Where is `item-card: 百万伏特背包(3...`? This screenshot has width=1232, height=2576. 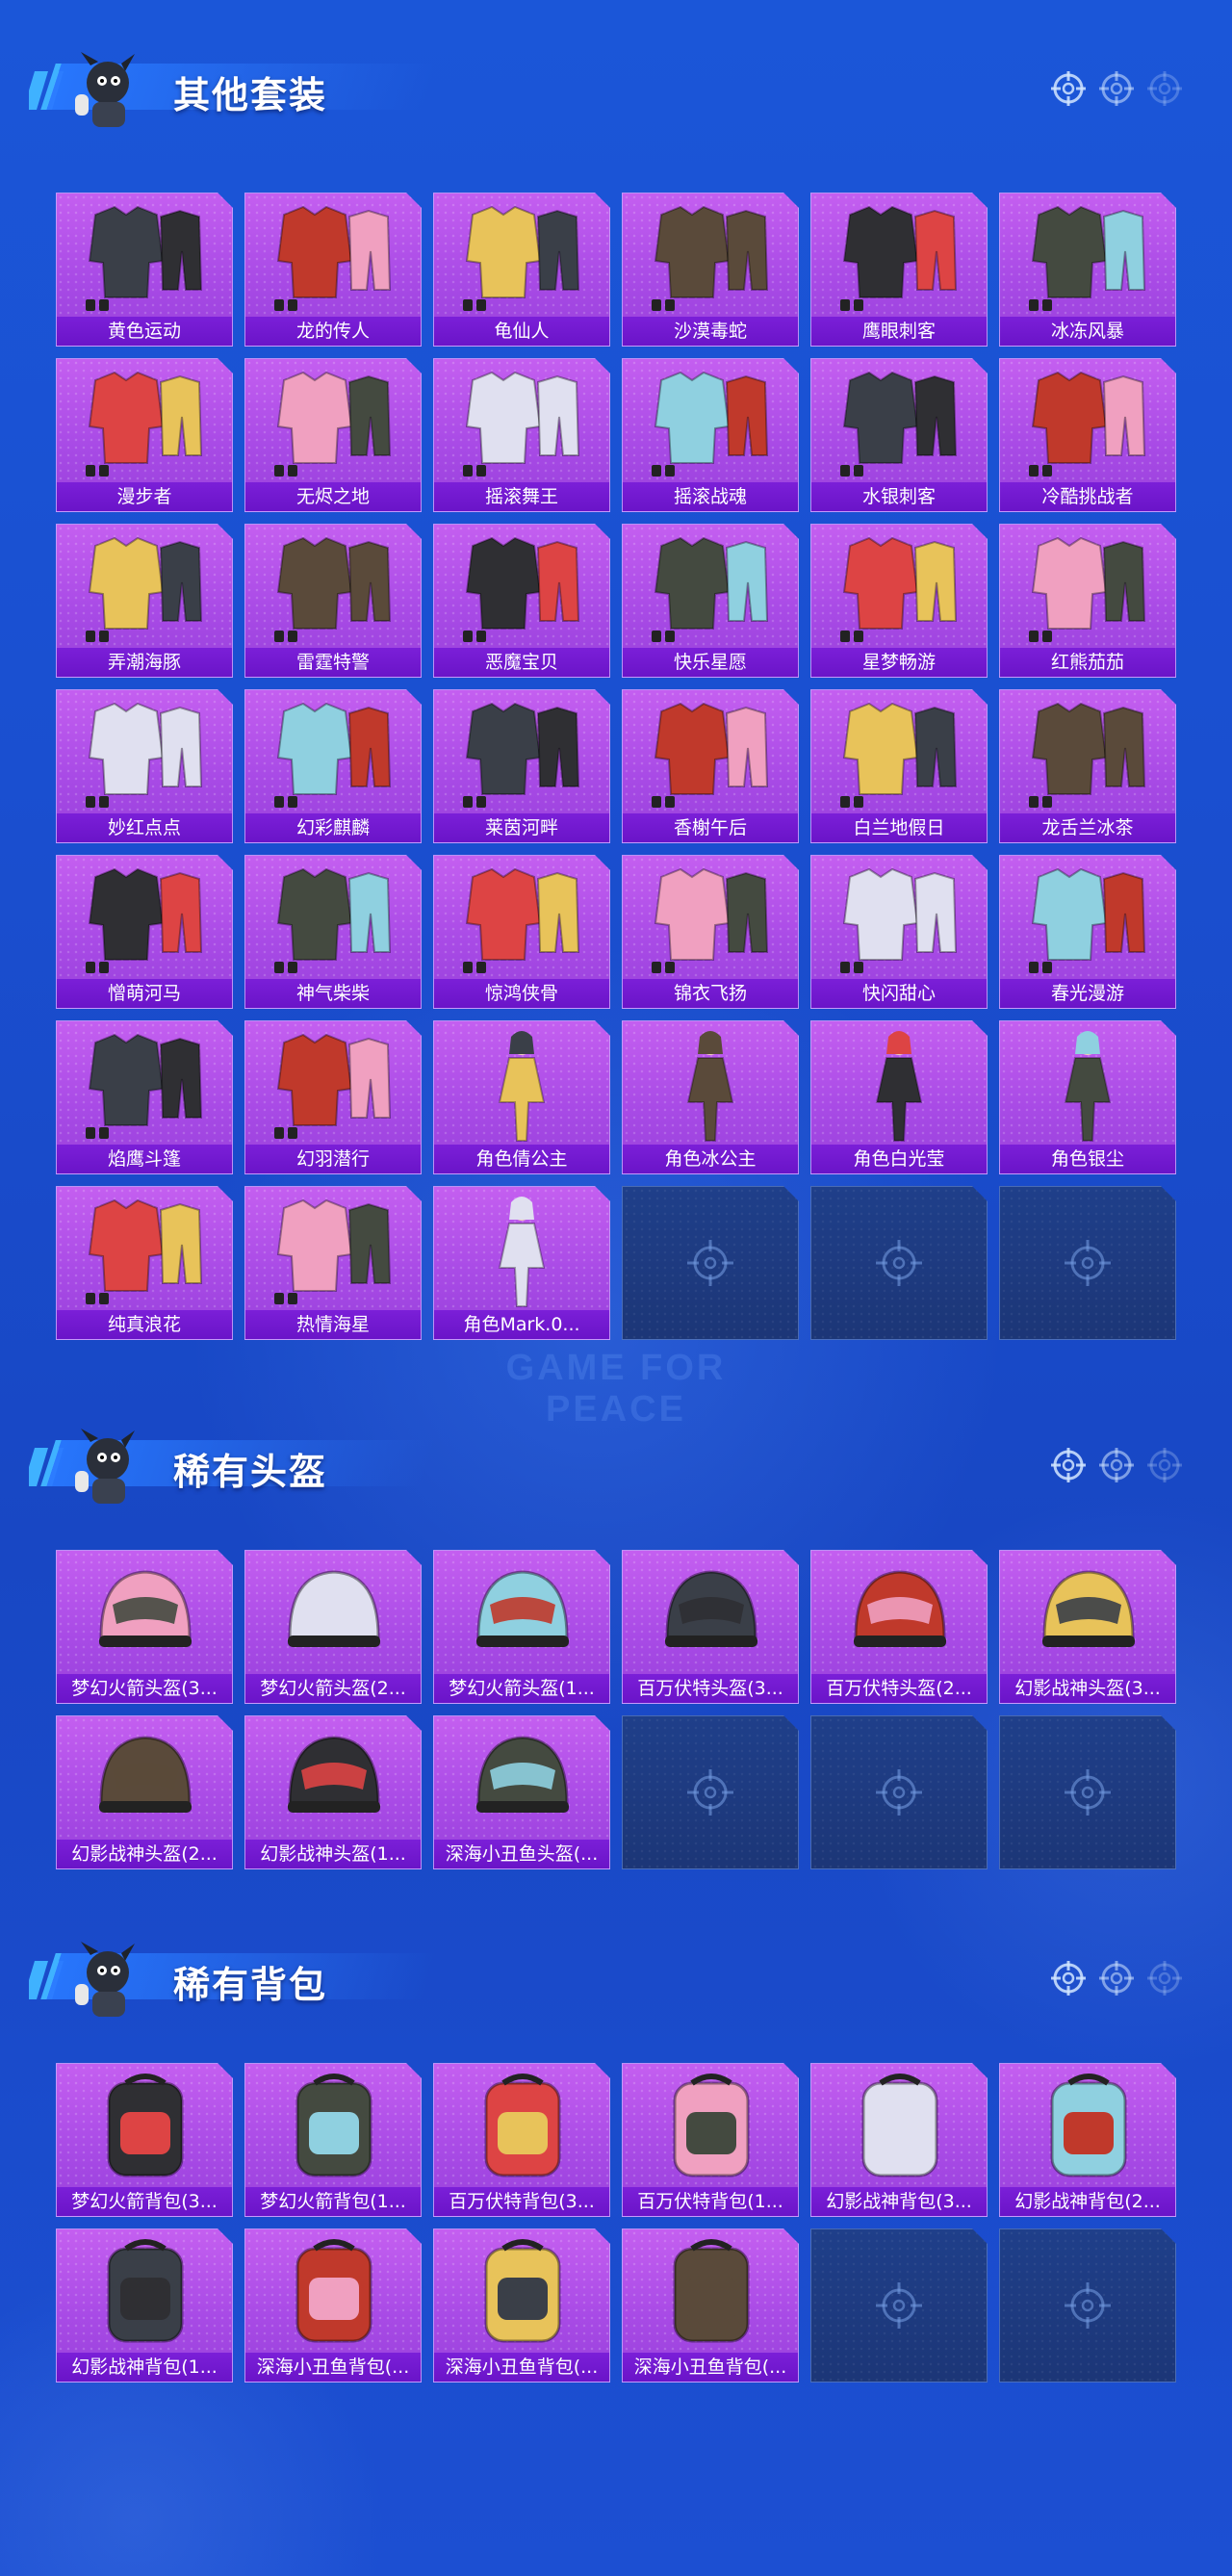
item-card: 百万伏特背包(3... is located at coordinates (521, 2140).